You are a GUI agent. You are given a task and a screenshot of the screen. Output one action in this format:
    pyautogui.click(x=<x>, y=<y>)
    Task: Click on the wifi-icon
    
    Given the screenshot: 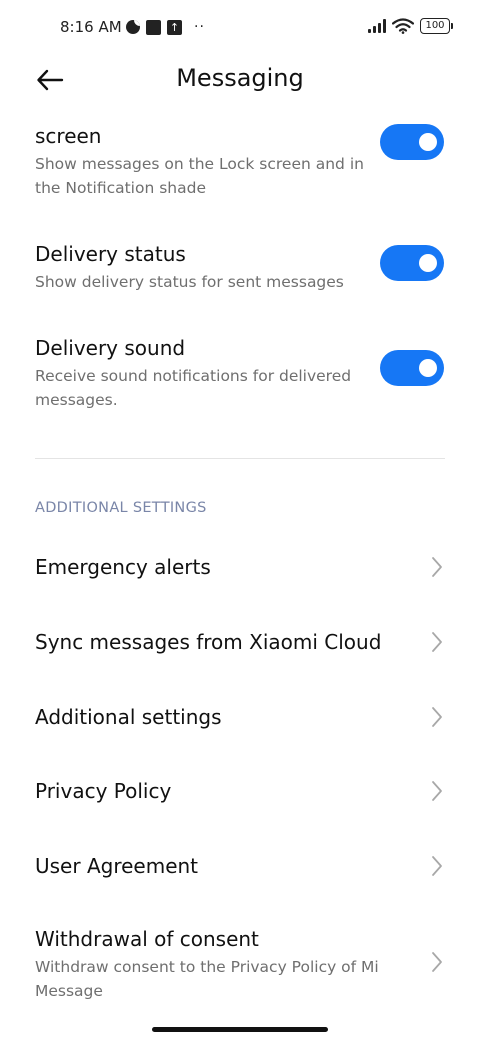 What is the action you would take?
    pyautogui.click(x=403, y=26)
    